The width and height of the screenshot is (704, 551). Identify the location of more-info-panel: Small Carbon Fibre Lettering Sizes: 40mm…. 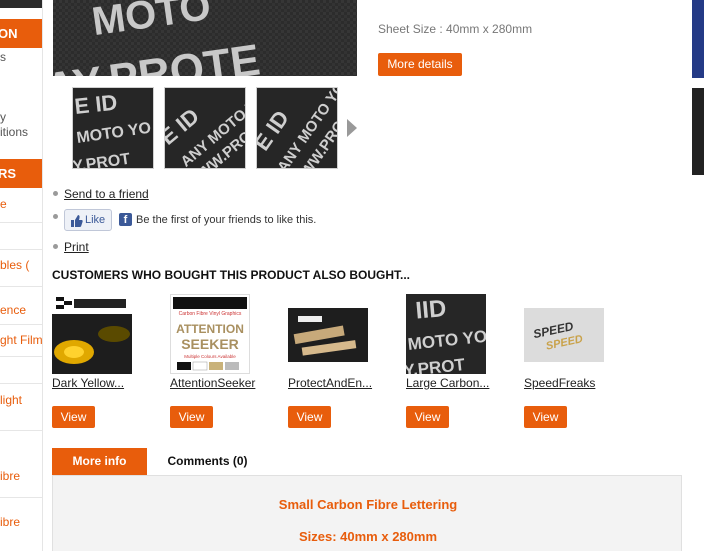
(367, 513).